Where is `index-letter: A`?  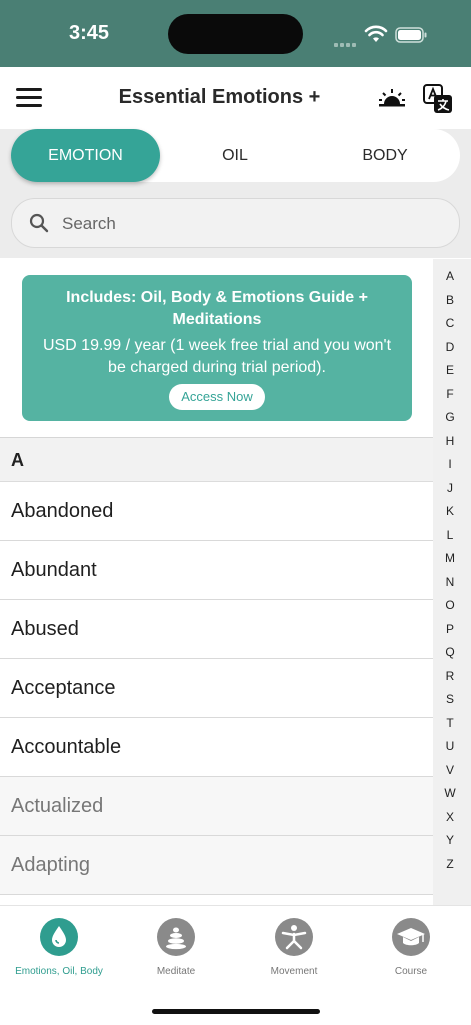
index-letter: A is located at coordinates (450, 276).